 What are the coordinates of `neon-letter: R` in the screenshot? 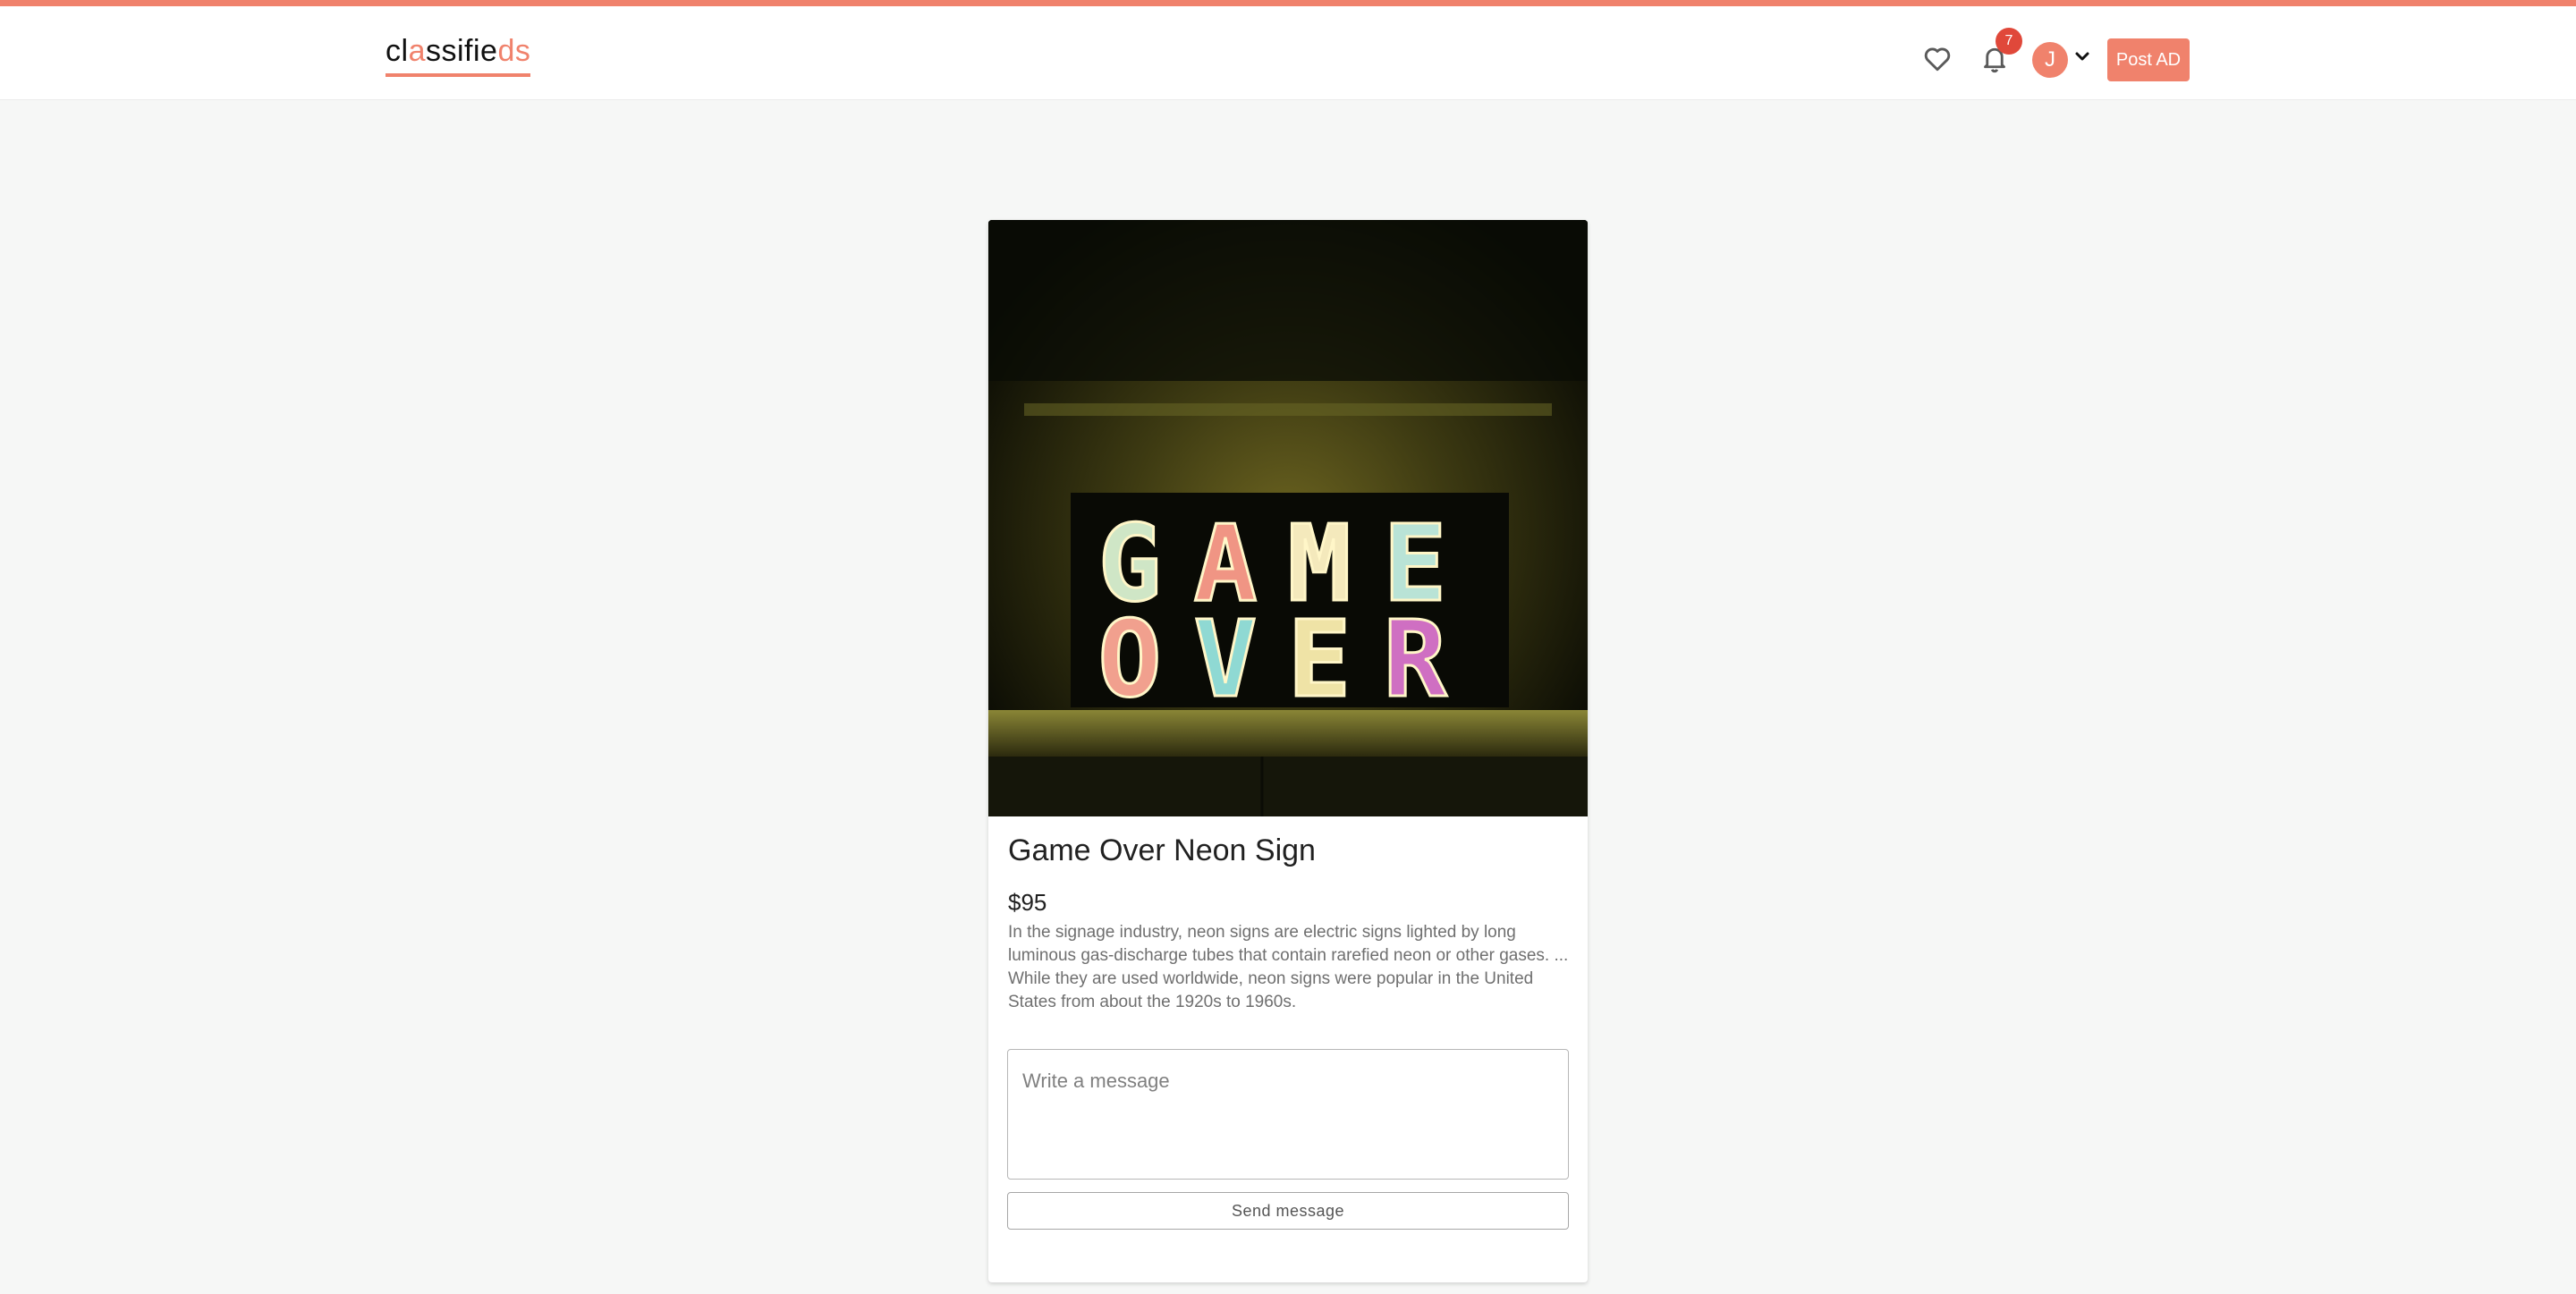 It's located at (1415, 659).